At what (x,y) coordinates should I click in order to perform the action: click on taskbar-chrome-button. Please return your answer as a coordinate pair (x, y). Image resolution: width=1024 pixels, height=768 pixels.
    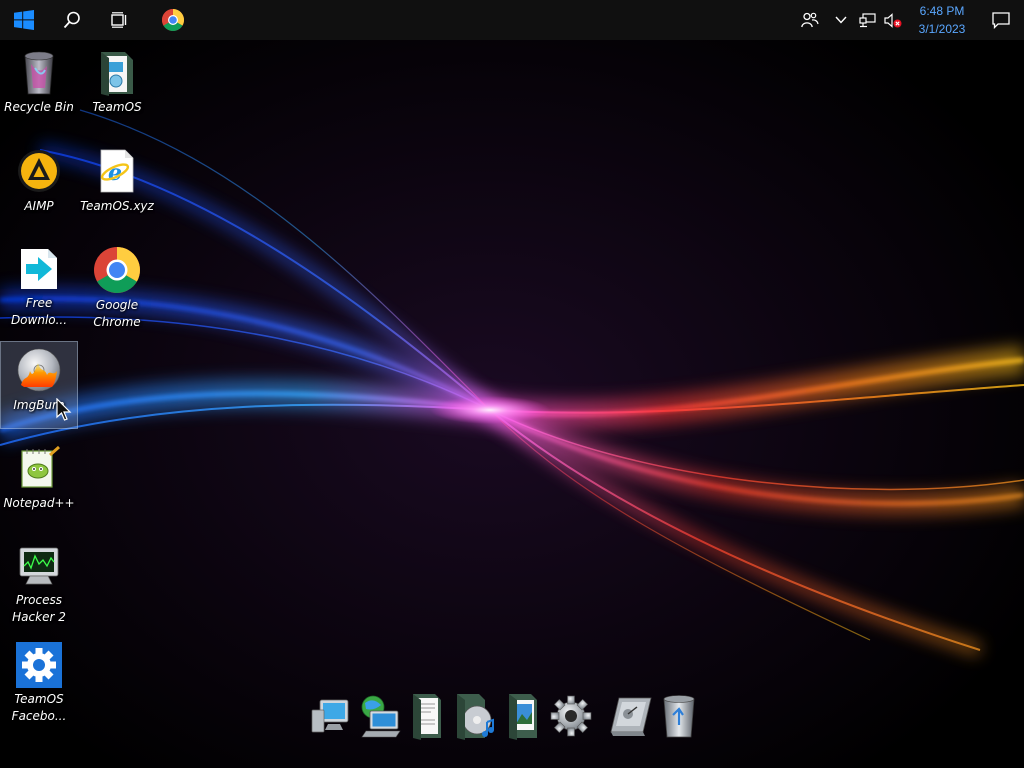
    Looking at the image, I should click on (173, 20).